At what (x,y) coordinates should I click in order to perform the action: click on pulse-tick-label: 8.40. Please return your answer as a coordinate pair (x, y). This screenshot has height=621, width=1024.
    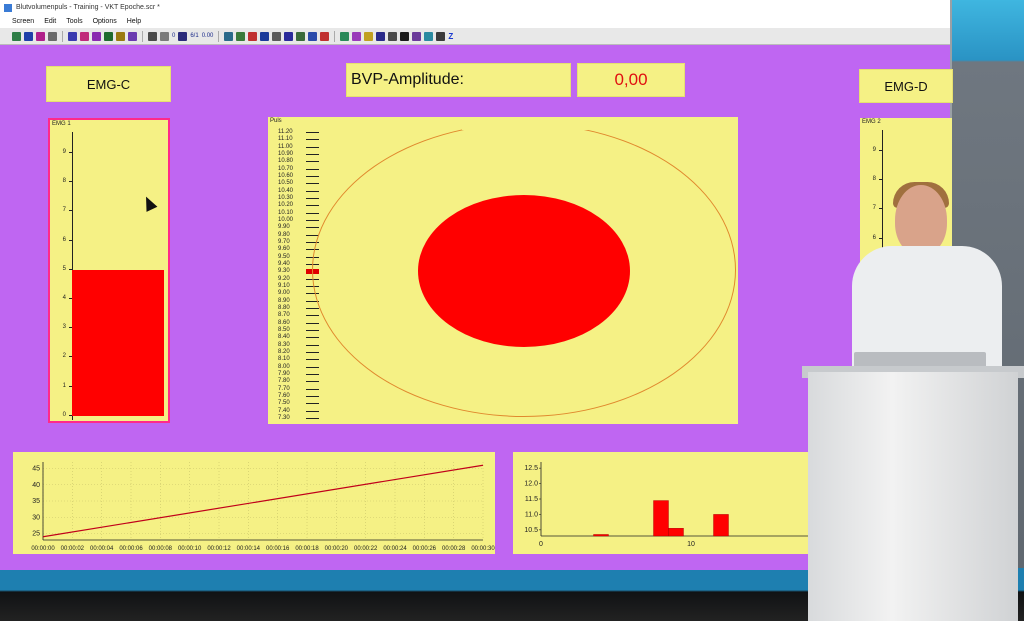
    Looking at the image, I should click on (298, 337).